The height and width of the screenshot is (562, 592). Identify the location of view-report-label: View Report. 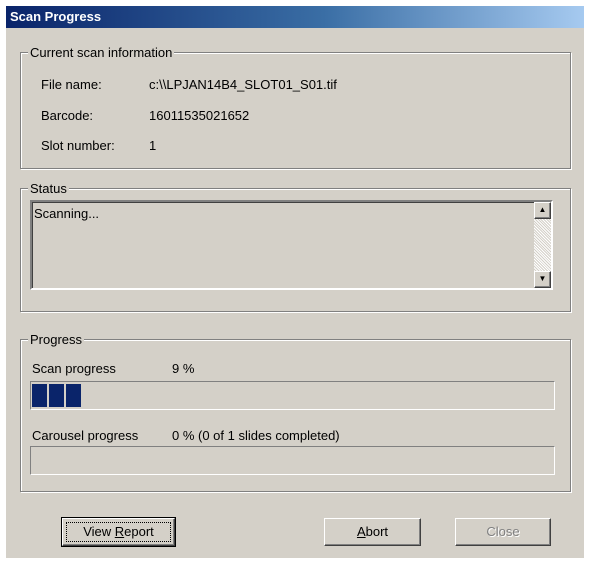
(118, 531).